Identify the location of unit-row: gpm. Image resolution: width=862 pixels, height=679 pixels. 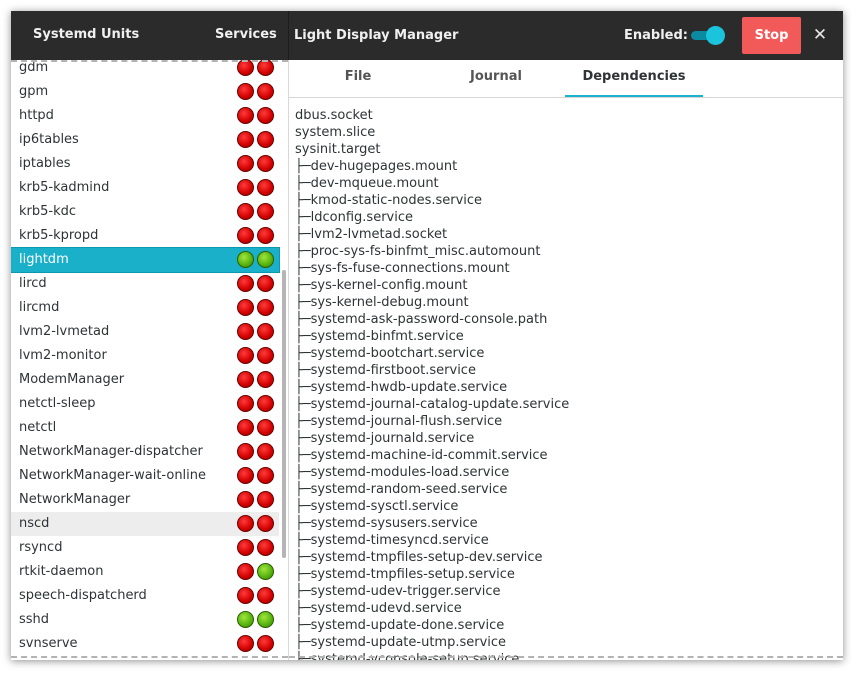
(145, 92).